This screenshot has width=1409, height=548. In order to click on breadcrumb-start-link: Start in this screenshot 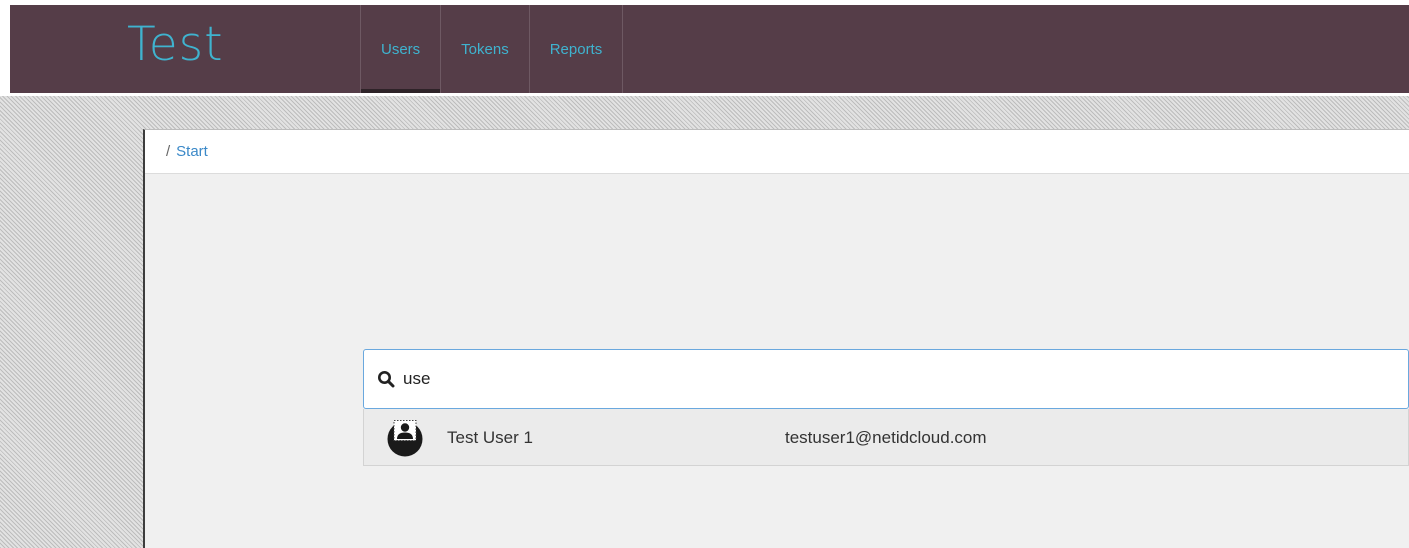, I will do `click(192, 151)`.